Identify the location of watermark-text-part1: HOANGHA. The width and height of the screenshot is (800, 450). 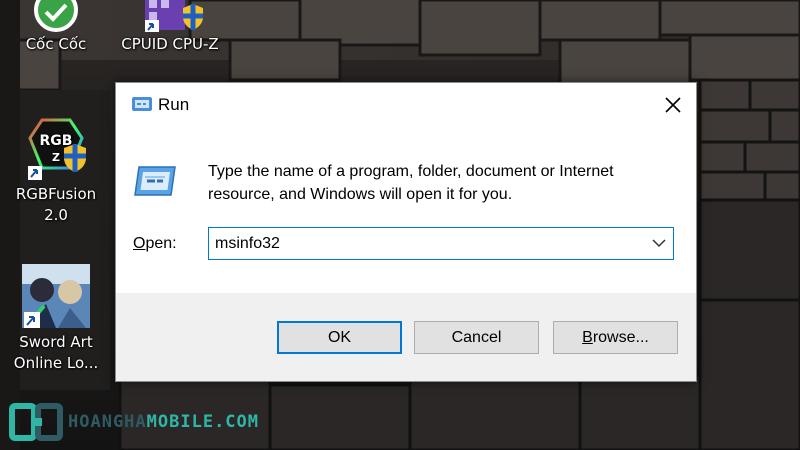
(107, 422).